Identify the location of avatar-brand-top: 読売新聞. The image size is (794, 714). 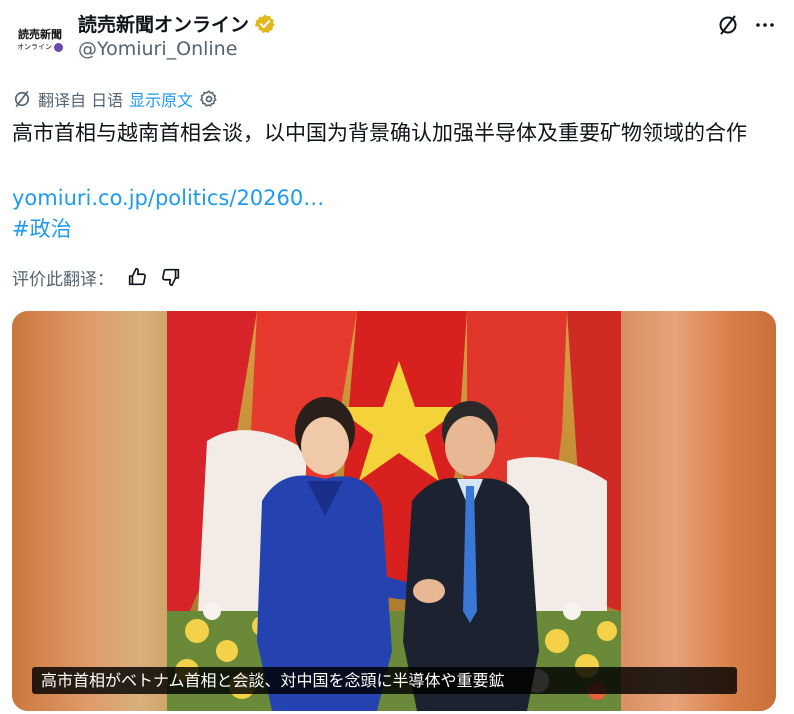
(40, 34).